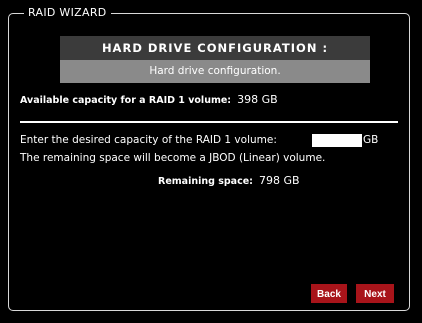 The height and width of the screenshot is (323, 422). Describe the element at coordinates (67, 13) in the screenshot. I see `raid-wizard-legend: RAID WIZARD` at that location.